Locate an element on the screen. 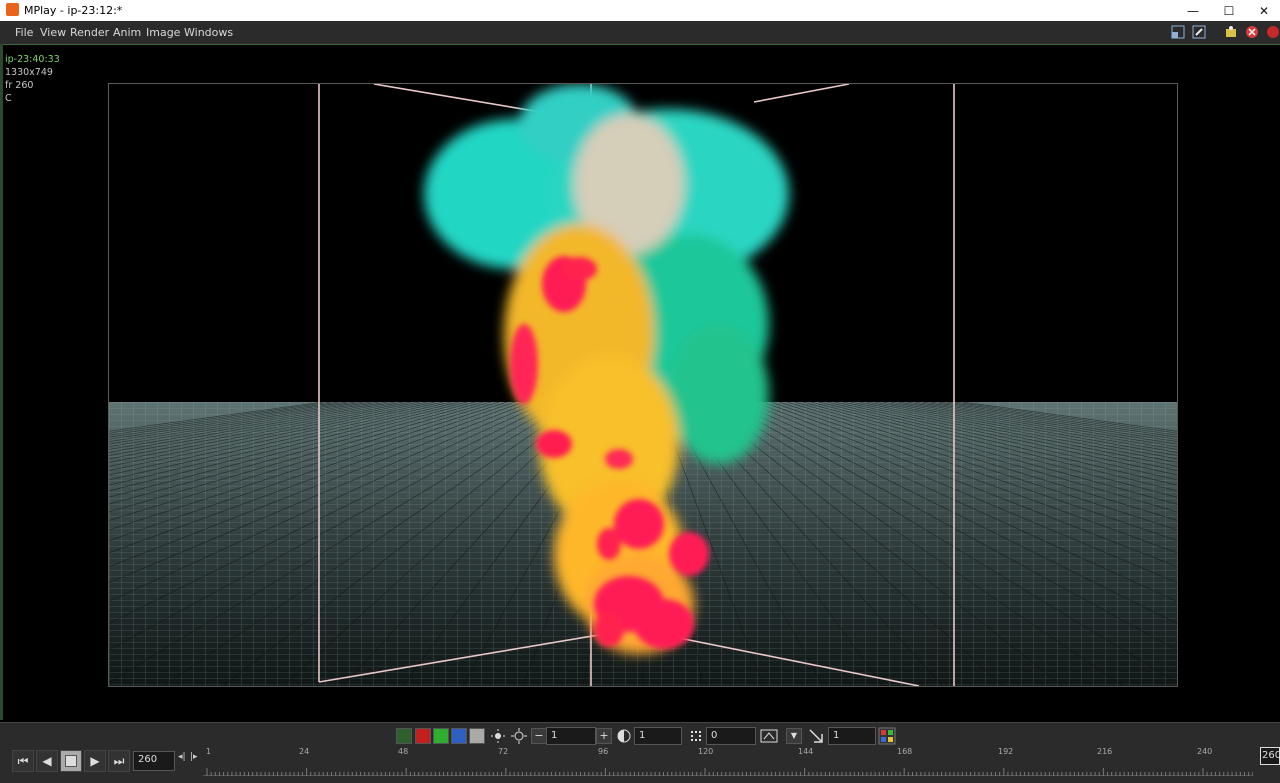  menu-anim: Anim is located at coordinates (127, 32).